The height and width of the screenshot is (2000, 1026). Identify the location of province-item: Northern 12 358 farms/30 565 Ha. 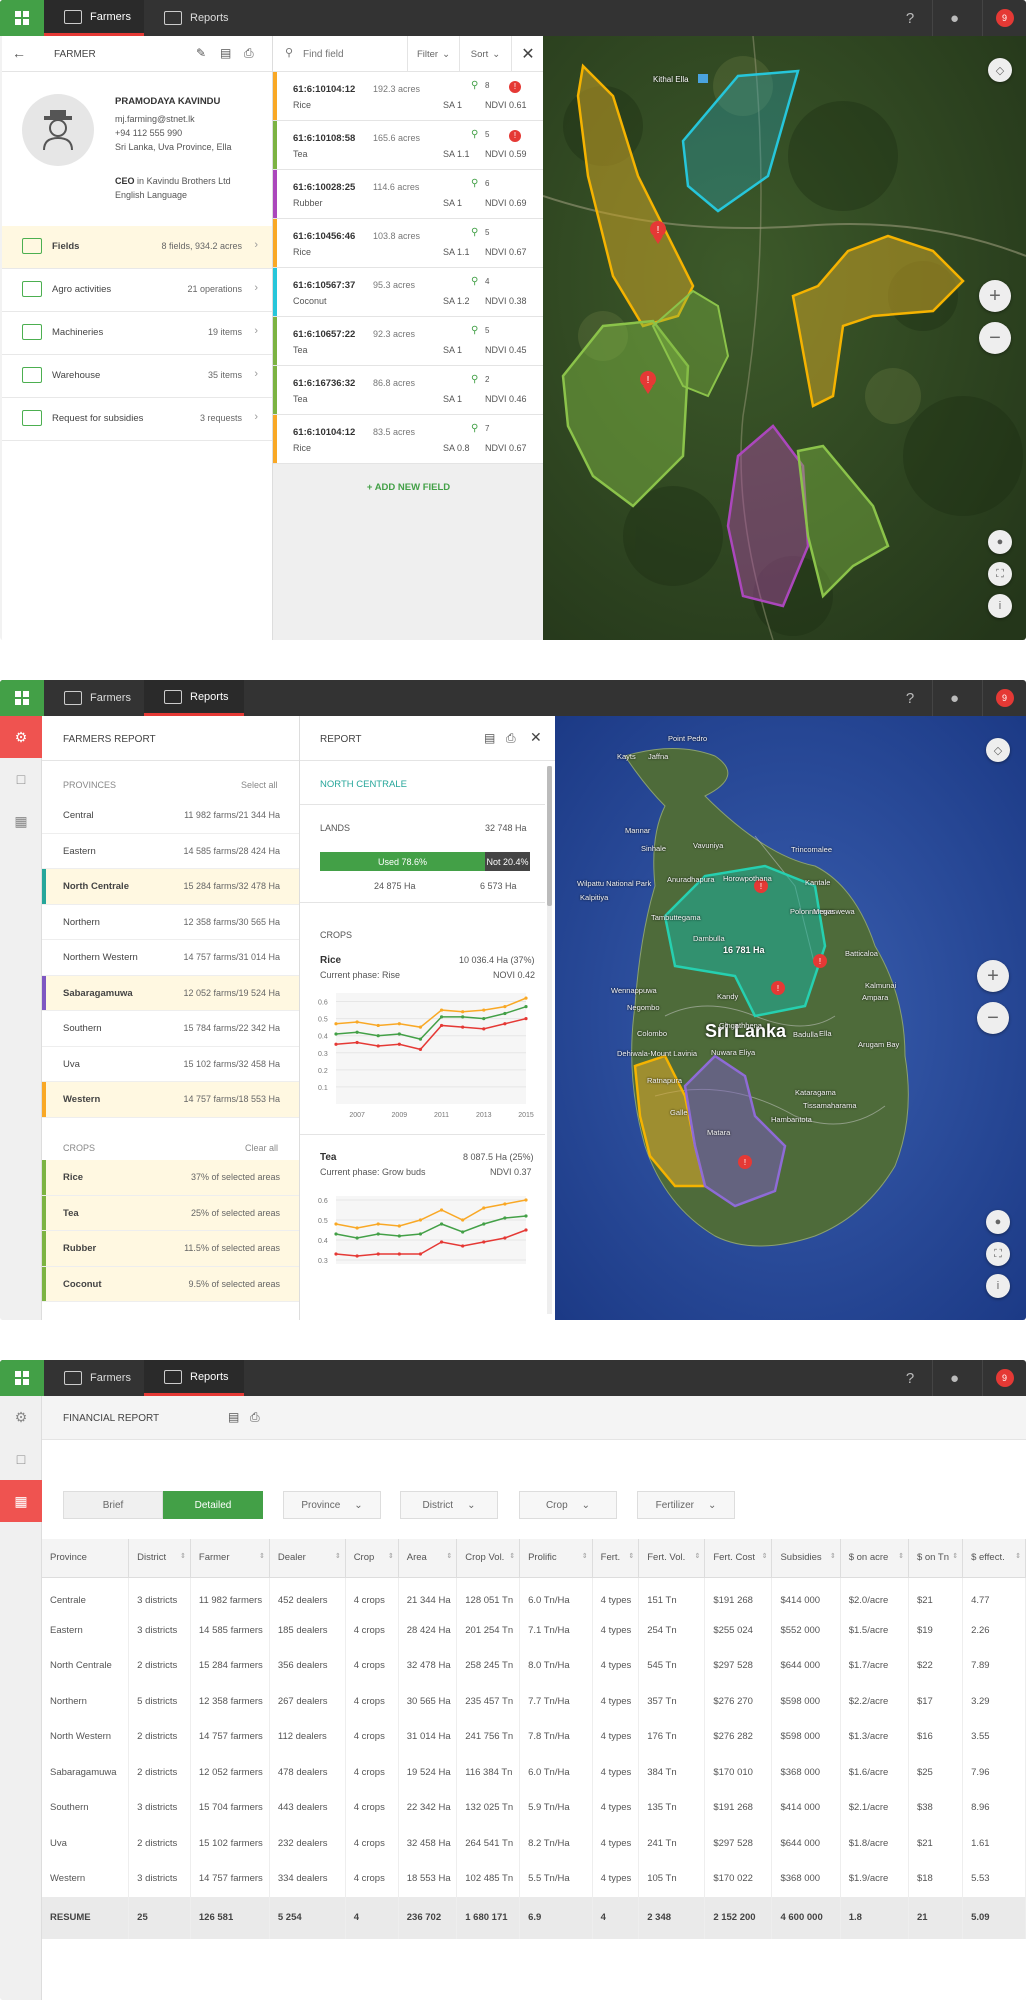
(170, 922).